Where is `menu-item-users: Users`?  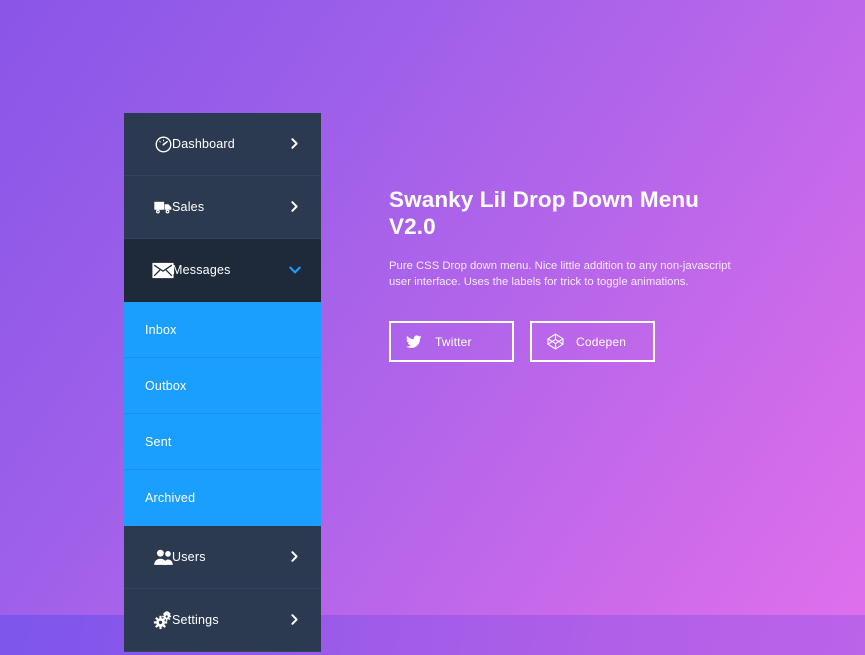 menu-item-users: Users is located at coordinates (222, 557).